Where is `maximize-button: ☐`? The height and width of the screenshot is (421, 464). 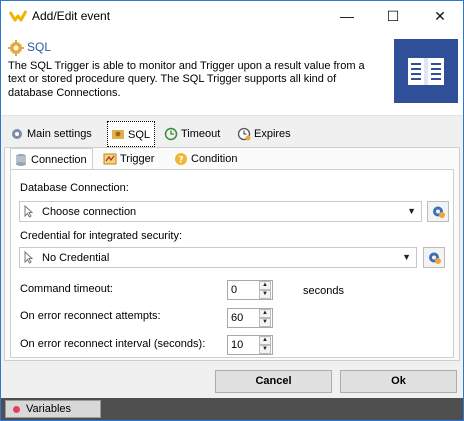
maximize-button: ☐ is located at coordinates (393, 16).